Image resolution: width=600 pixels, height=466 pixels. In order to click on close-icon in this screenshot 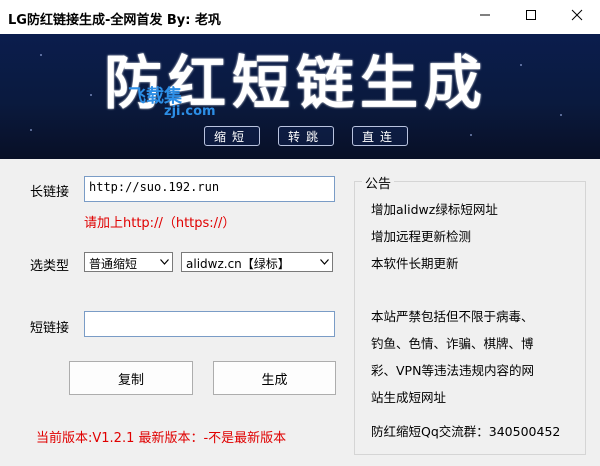, I will do `click(577, 15)`.